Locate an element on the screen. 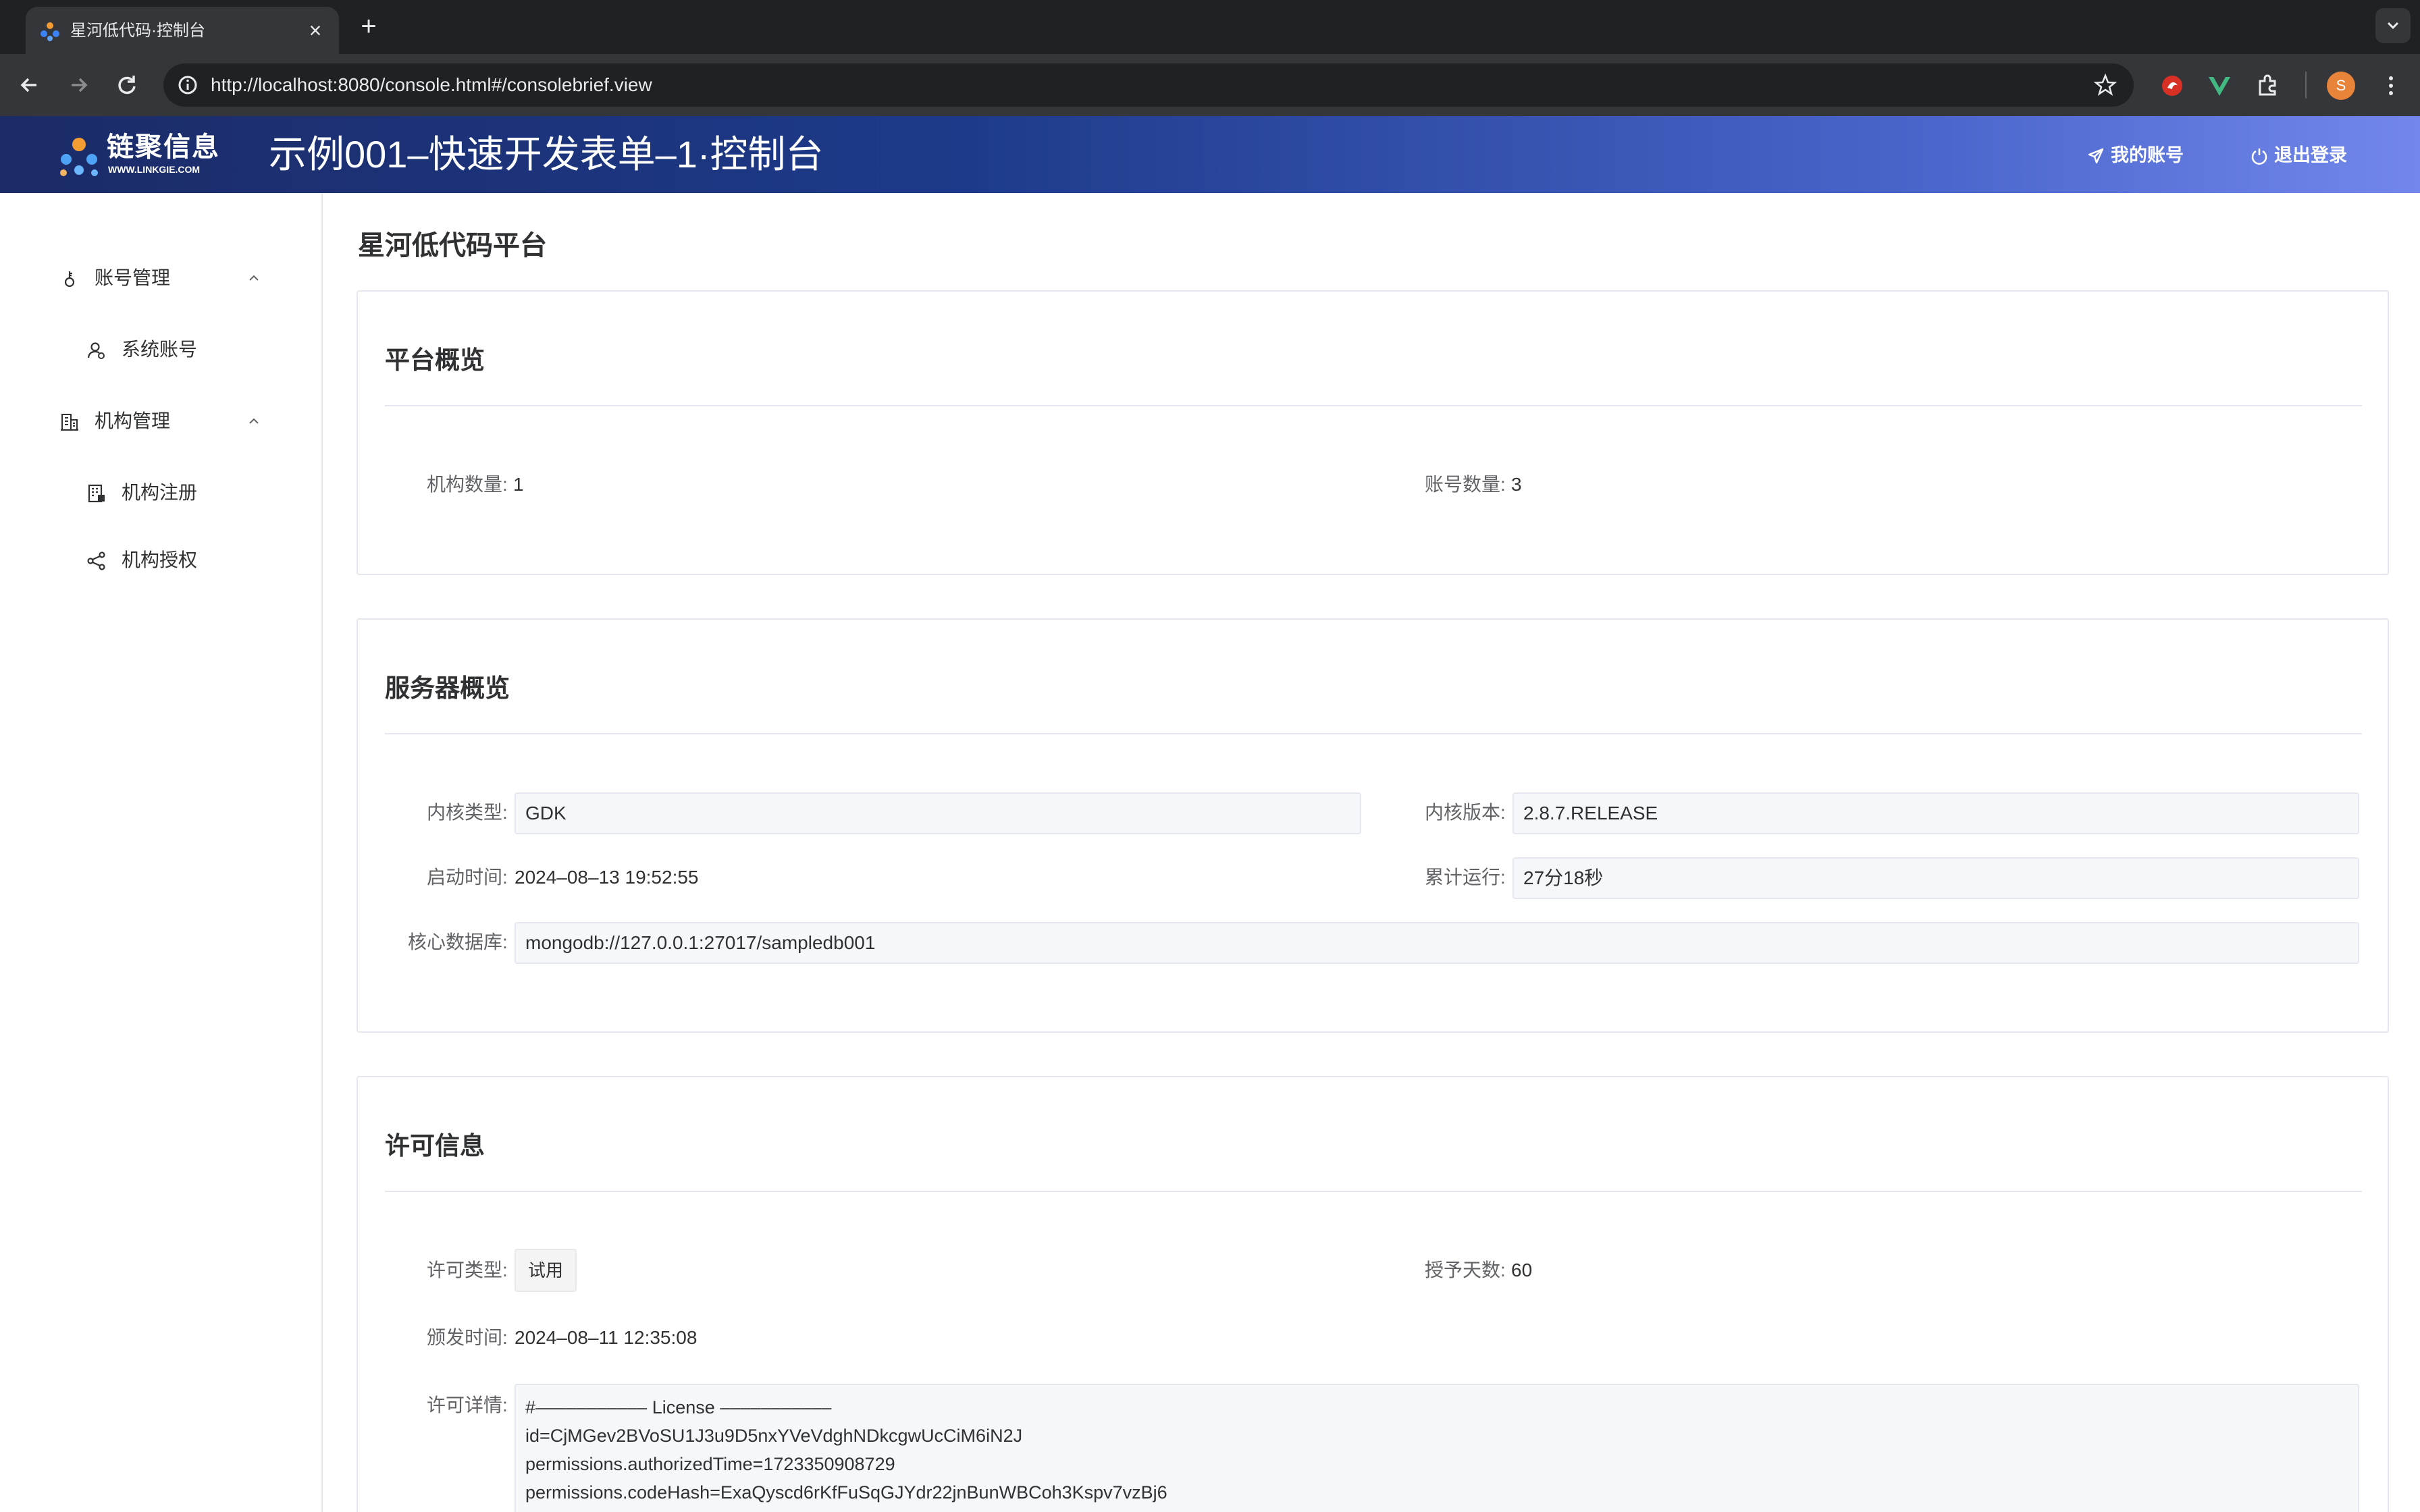 The width and height of the screenshot is (2420, 1512). chevron-down-icon is located at coordinates (2393, 26).